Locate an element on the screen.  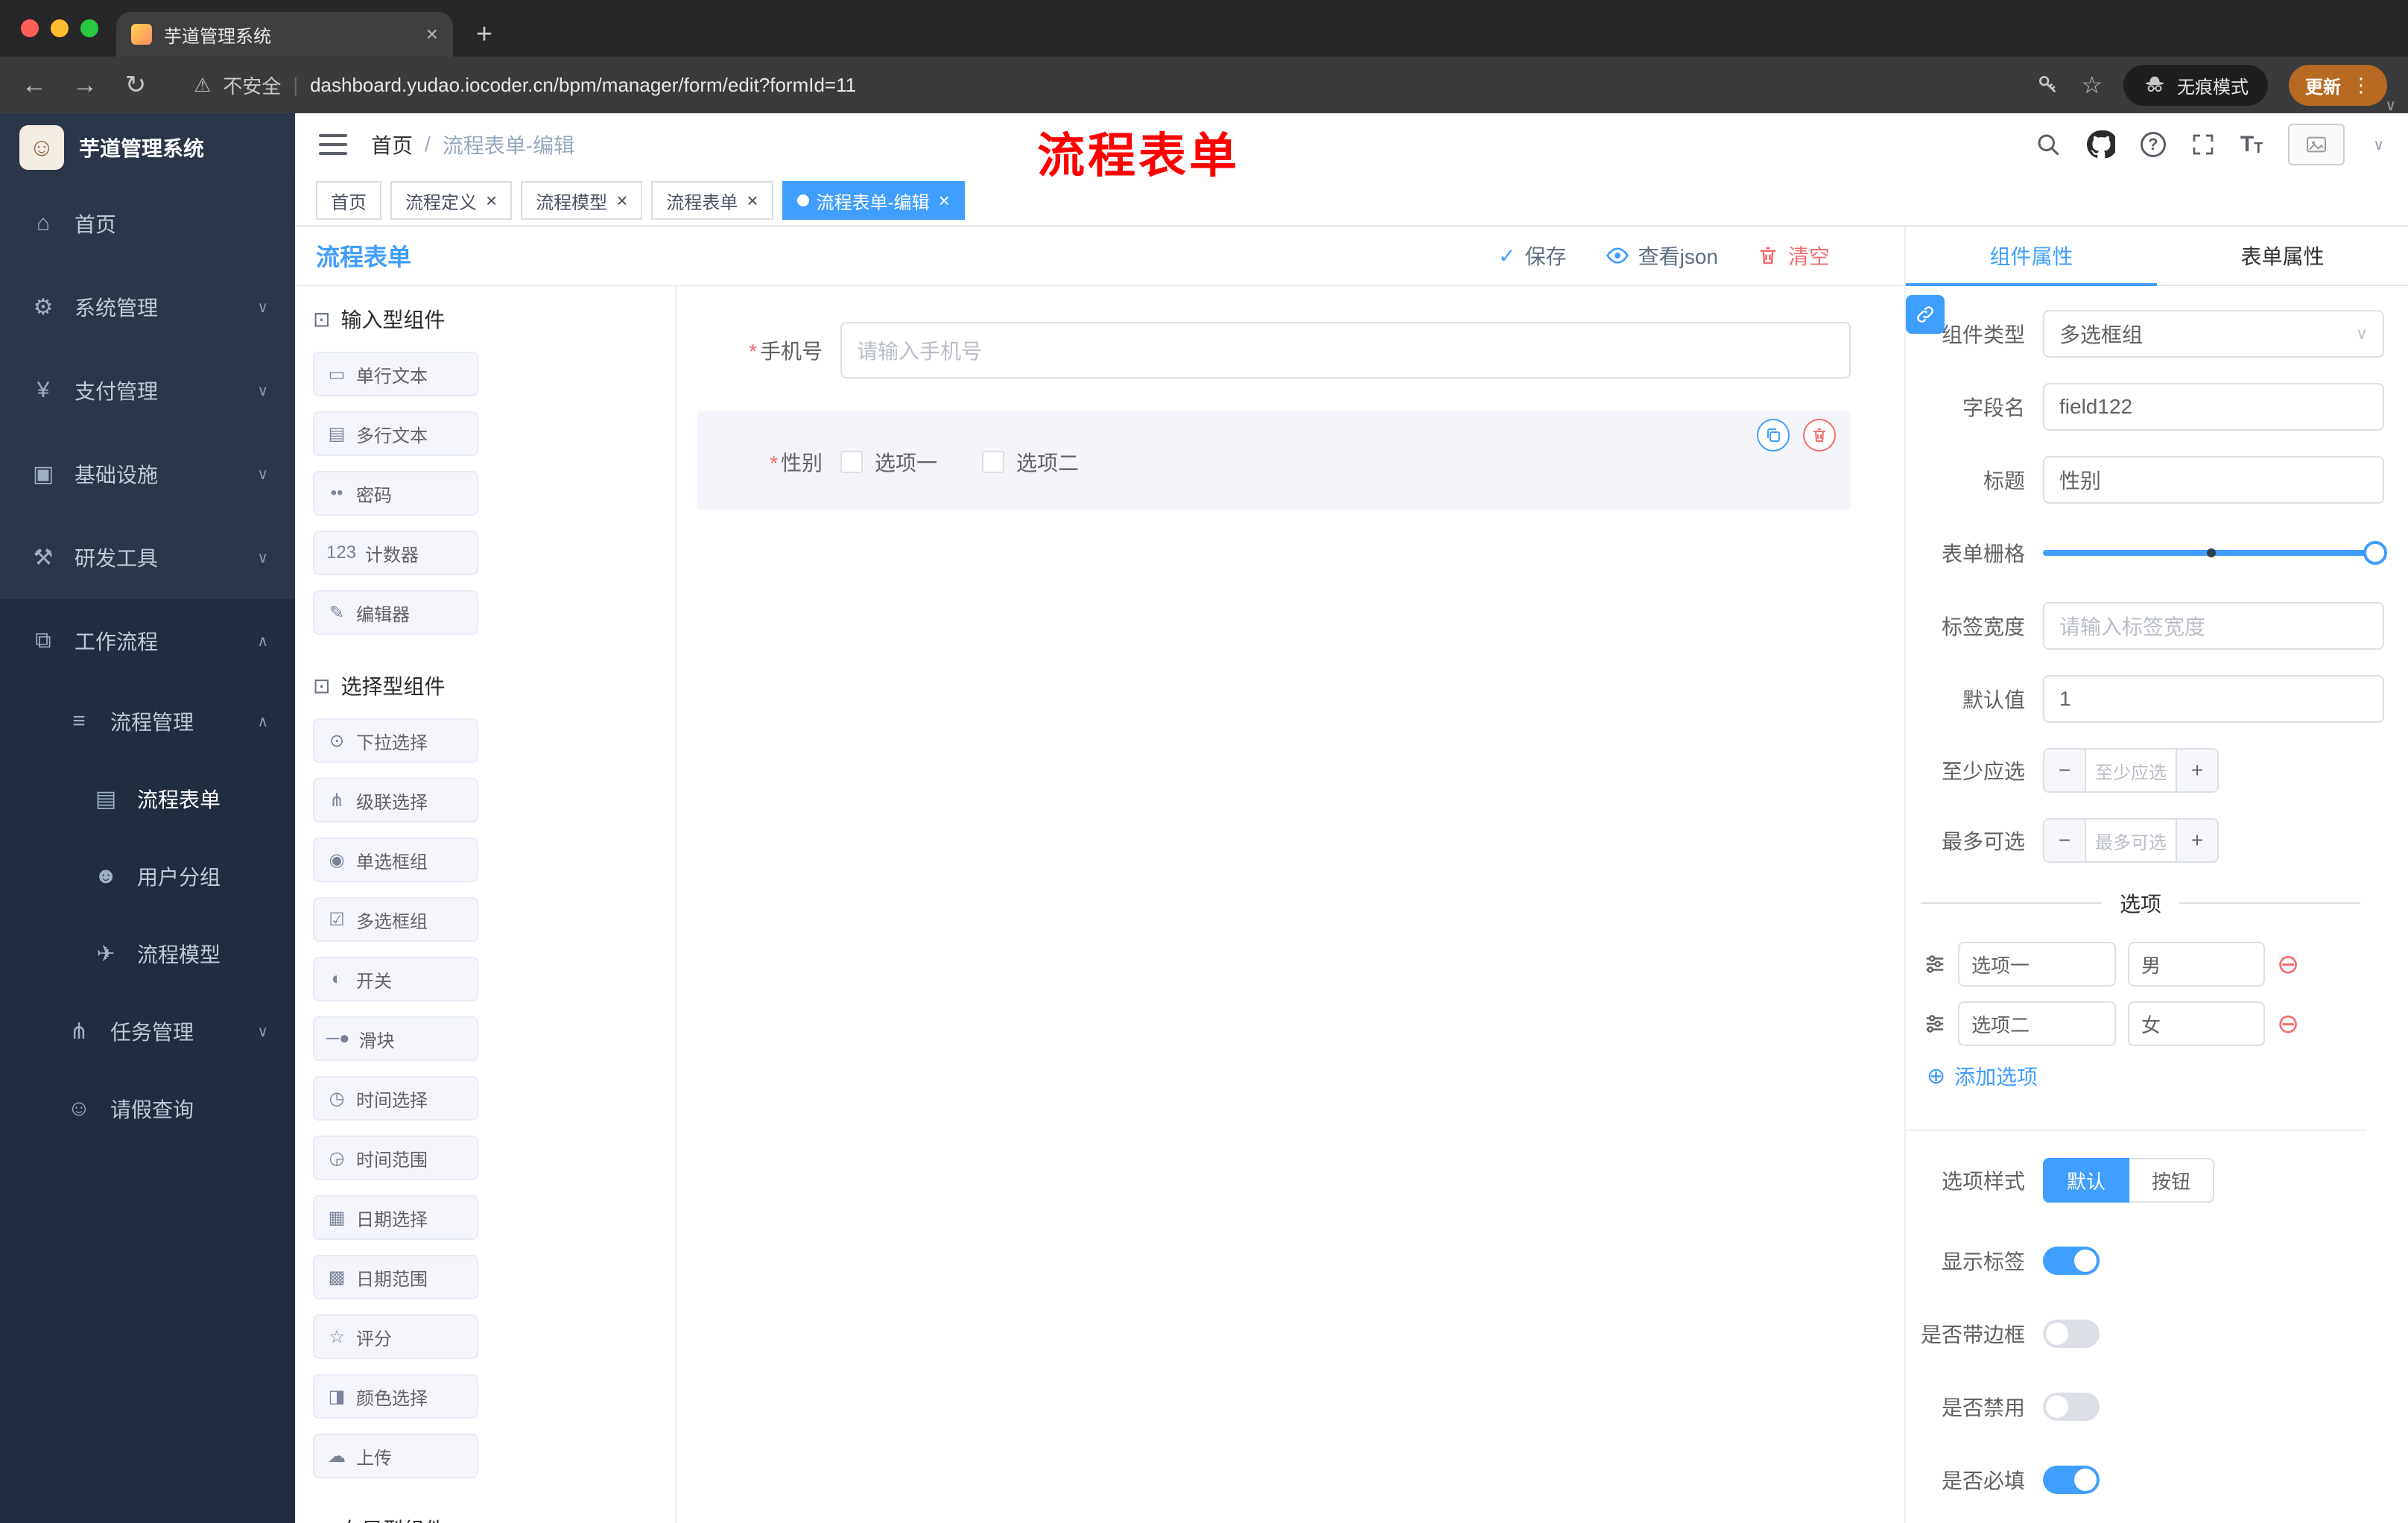
palette-component: ☆ 评分 is located at coordinates (395, 1336).